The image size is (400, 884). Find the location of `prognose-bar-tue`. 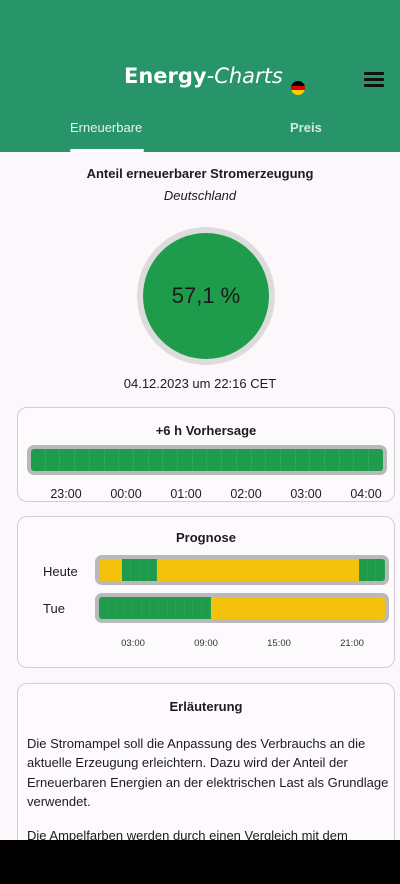

prognose-bar-tue is located at coordinates (242, 608).